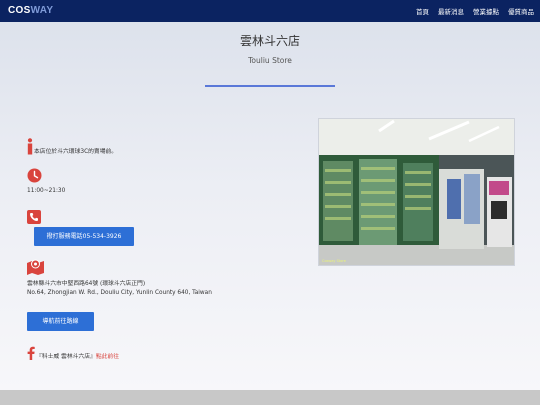 The image size is (540, 405). Describe the element at coordinates (334, 261) in the screenshot. I see `photo-caption: Cosway Store` at that location.